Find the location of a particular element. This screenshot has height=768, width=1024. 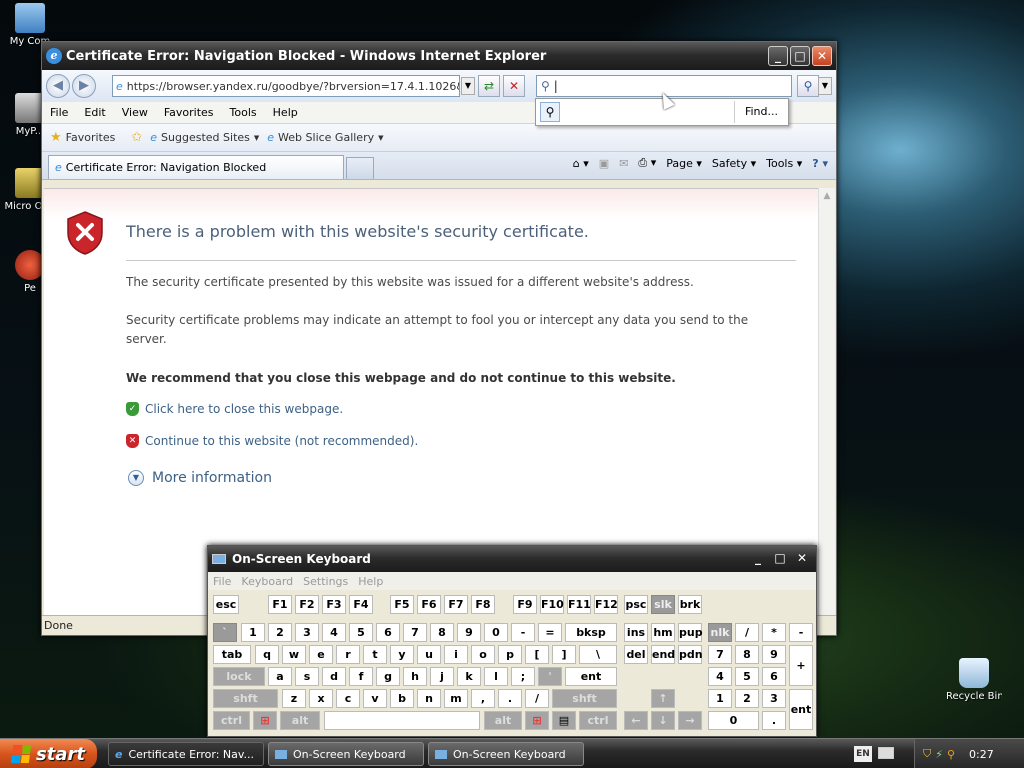

key-kp-6: 6 is located at coordinates (774, 676).